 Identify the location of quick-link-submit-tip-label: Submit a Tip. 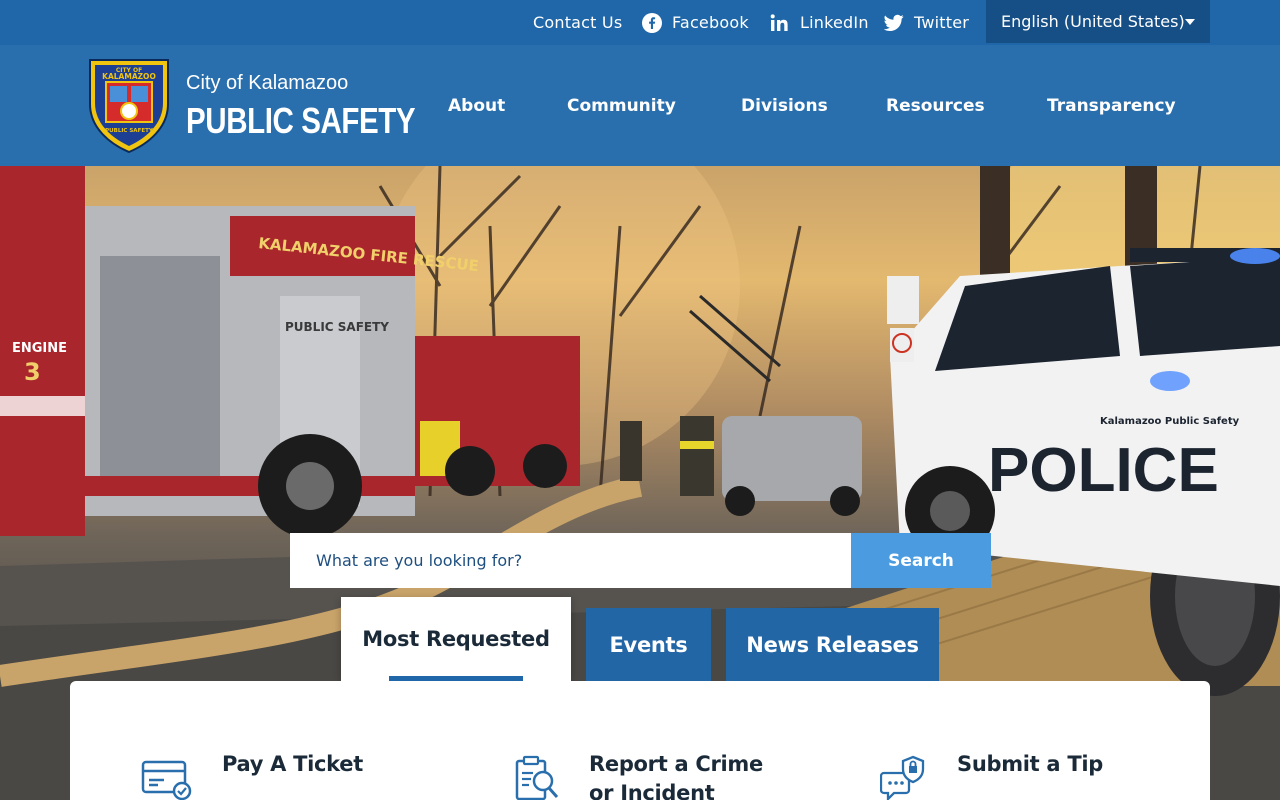
(1030, 764).